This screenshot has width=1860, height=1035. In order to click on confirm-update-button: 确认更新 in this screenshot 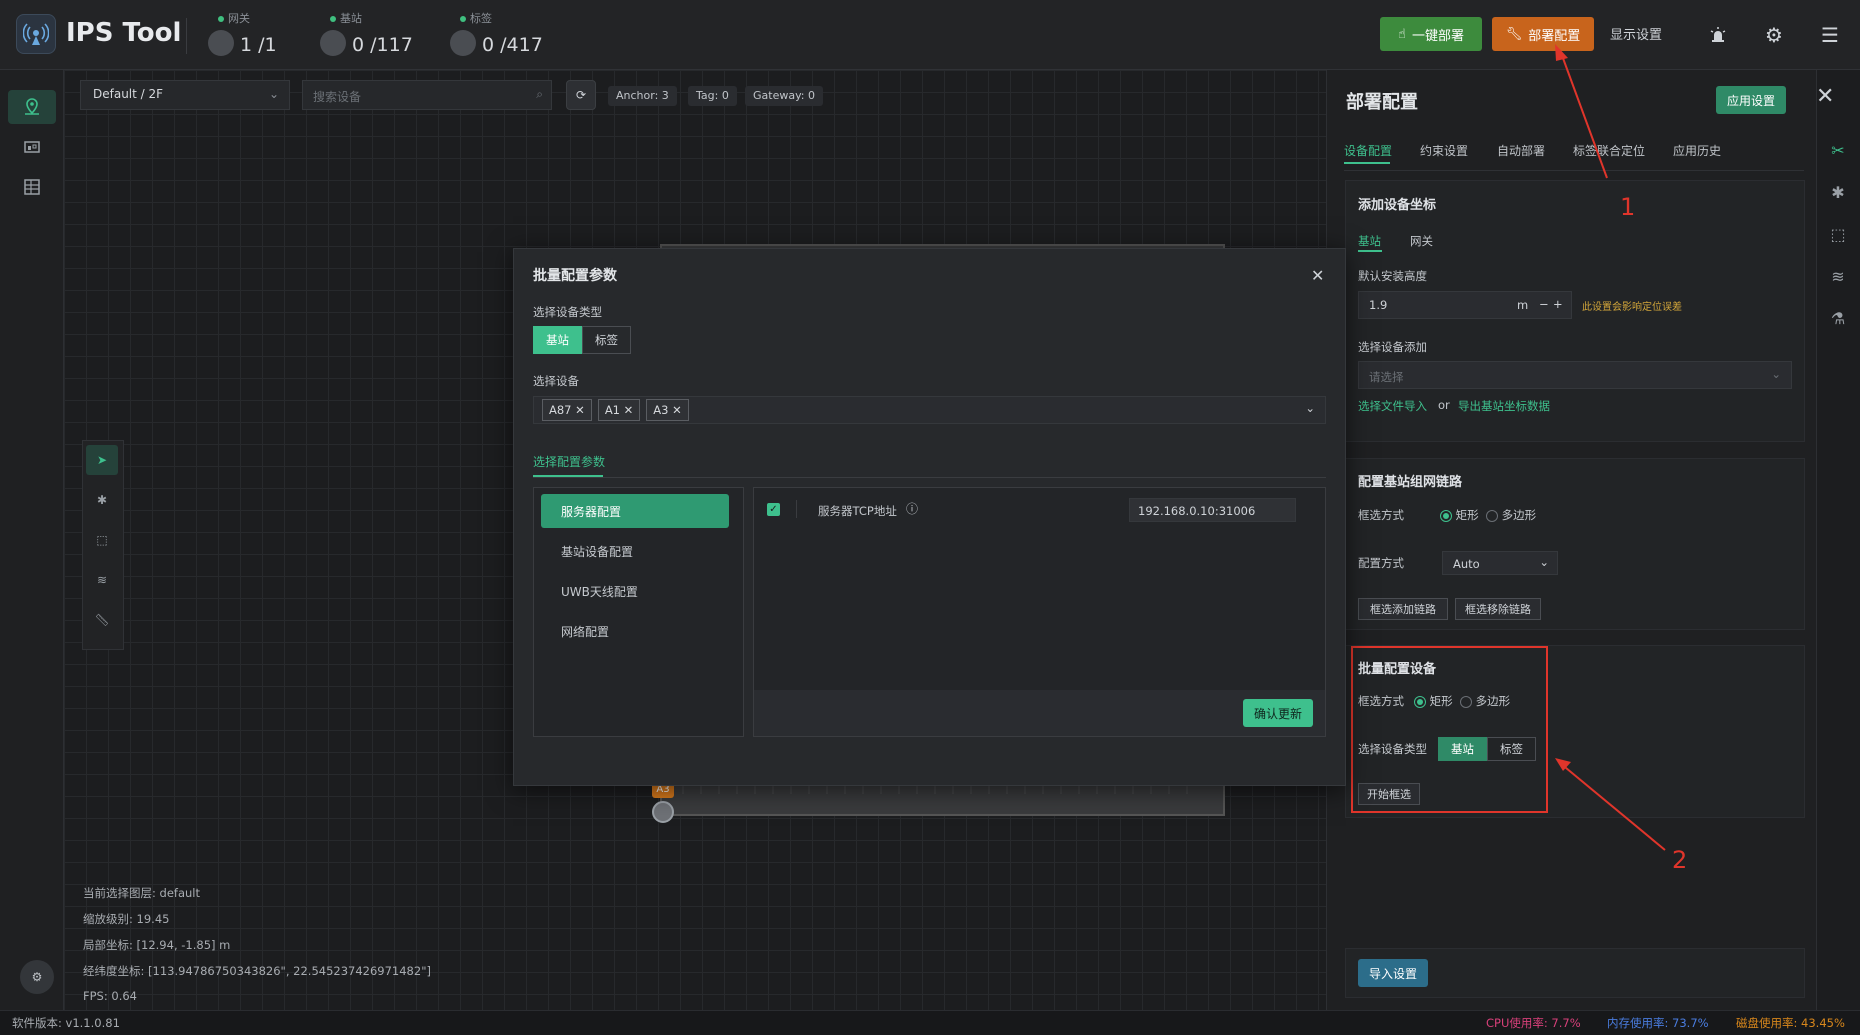, I will do `click(1278, 713)`.